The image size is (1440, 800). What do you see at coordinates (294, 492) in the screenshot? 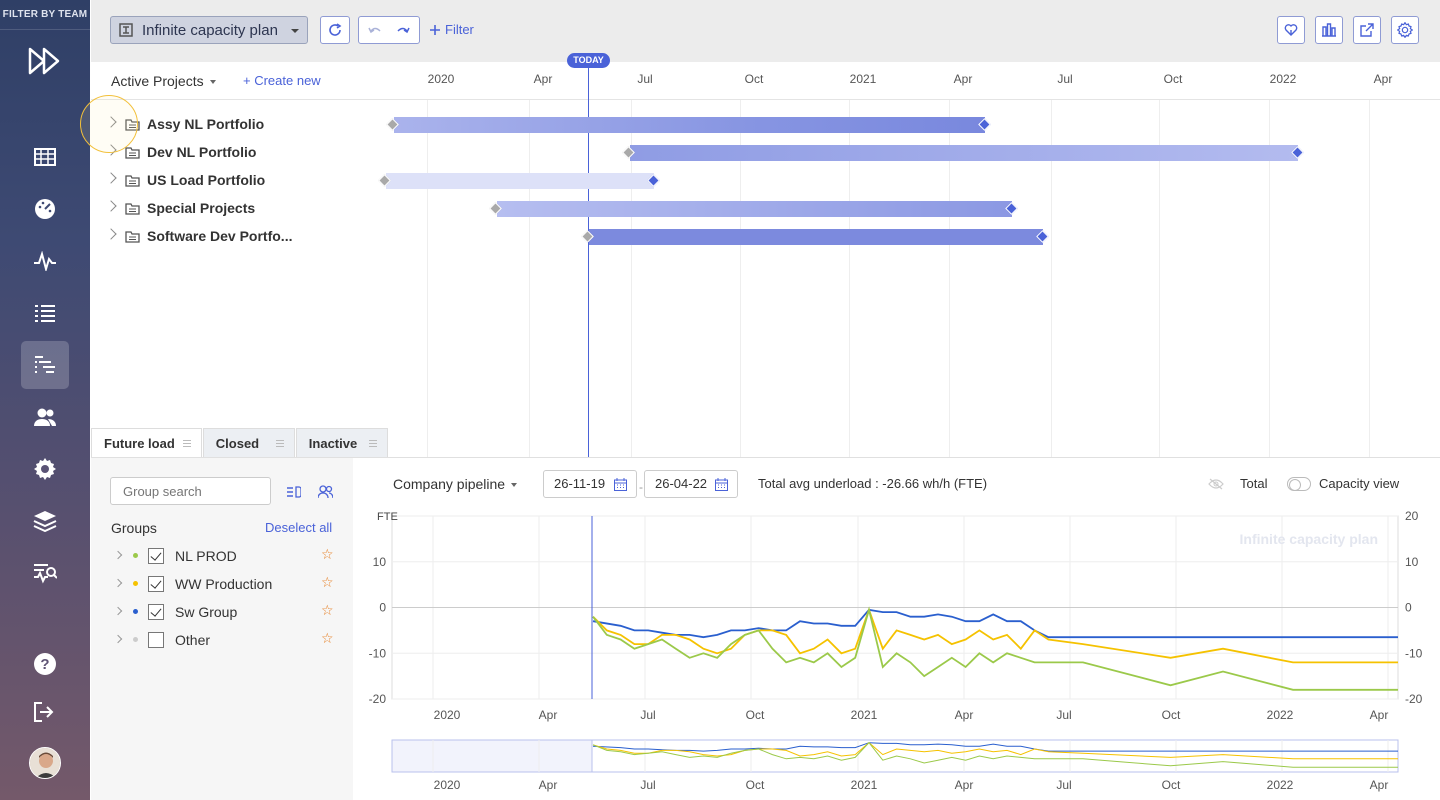
I see `sort-list-icon` at bounding box center [294, 492].